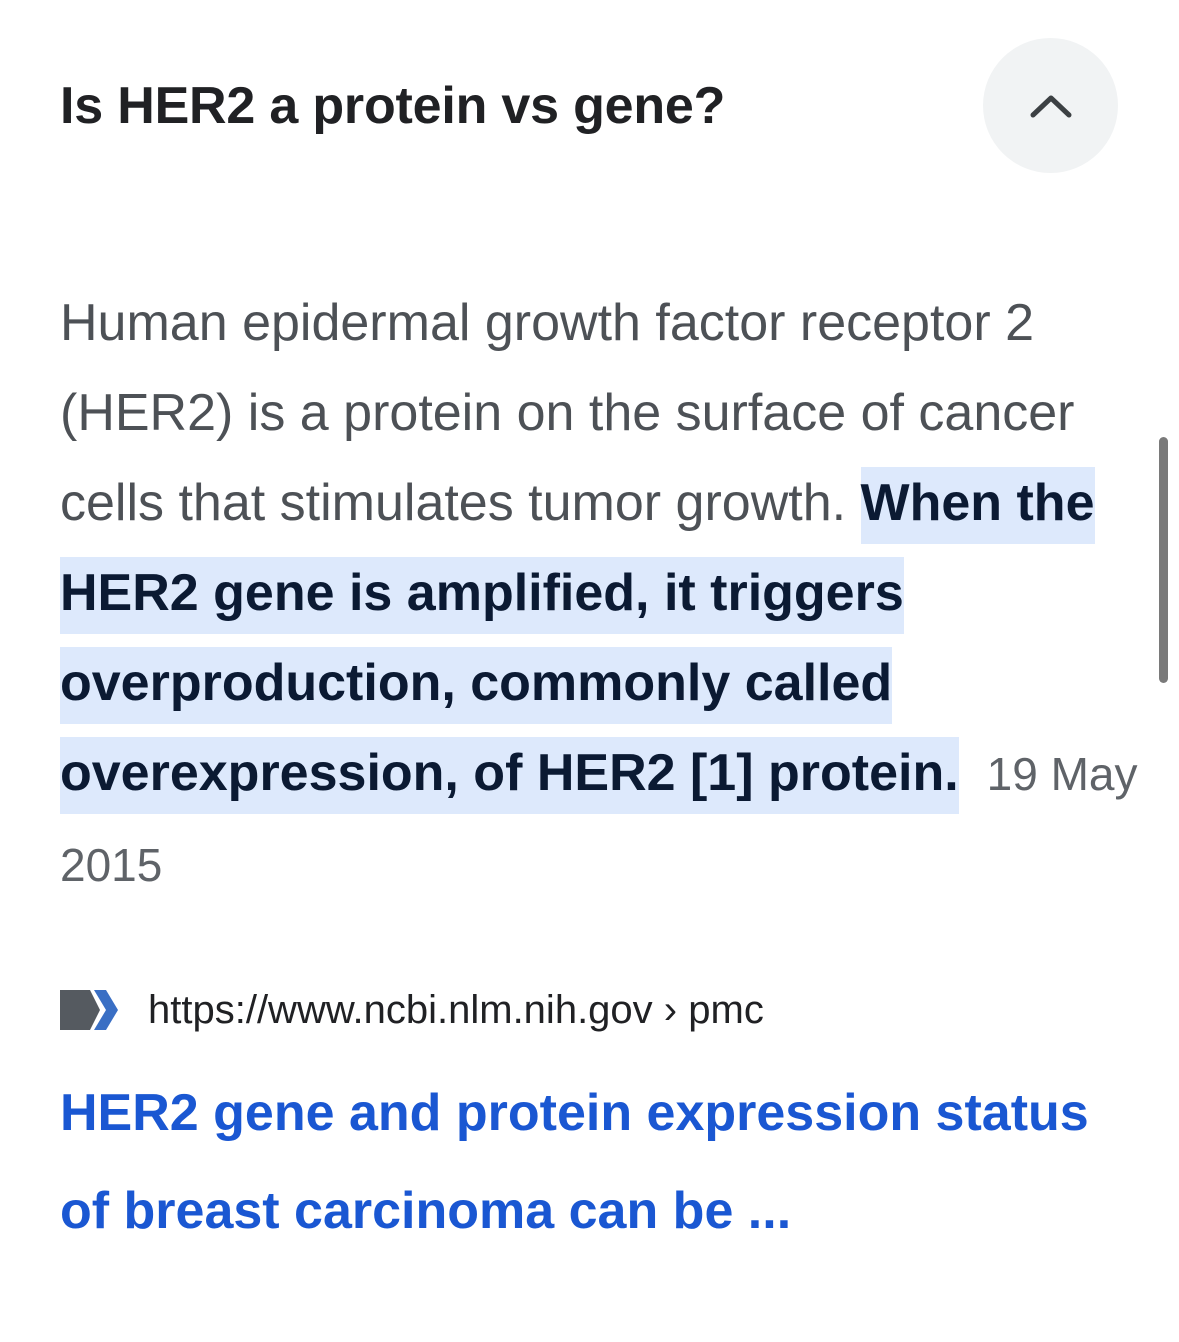 The image size is (1179, 1342). I want to click on source-domain: https://www.ncbi.nlm.nih.gov, so click(400, 1009).